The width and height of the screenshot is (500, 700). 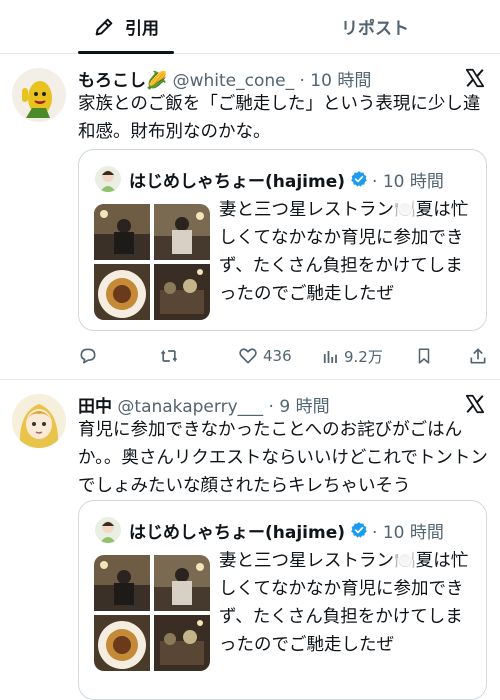 I want to click on reply-button, so click(x=88, y=356).